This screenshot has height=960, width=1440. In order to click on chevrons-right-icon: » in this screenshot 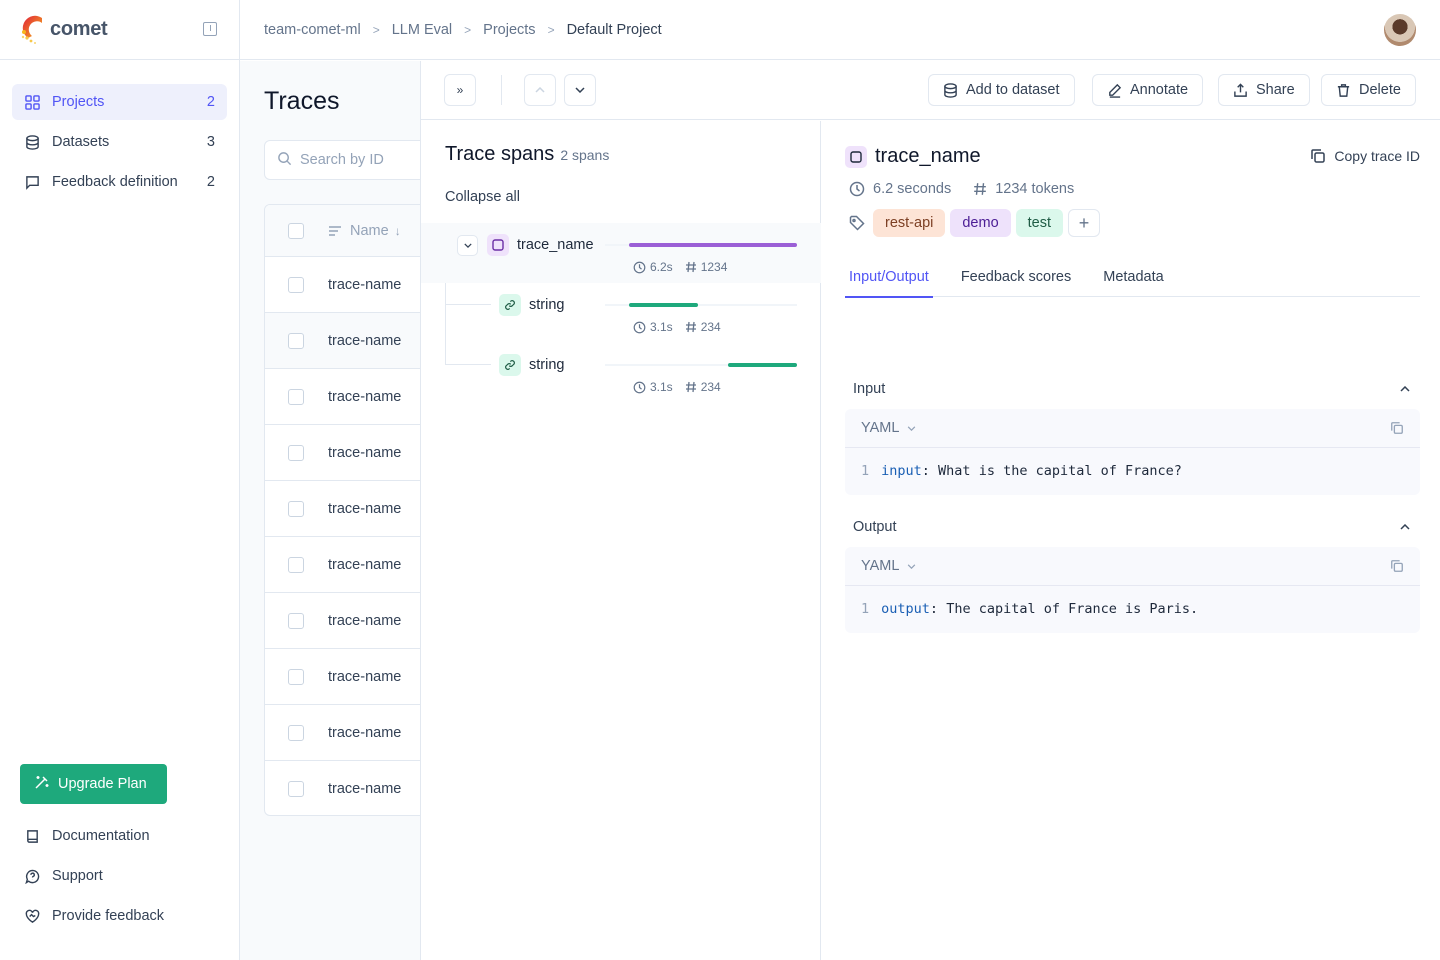, I will do `click(460, 90)`.